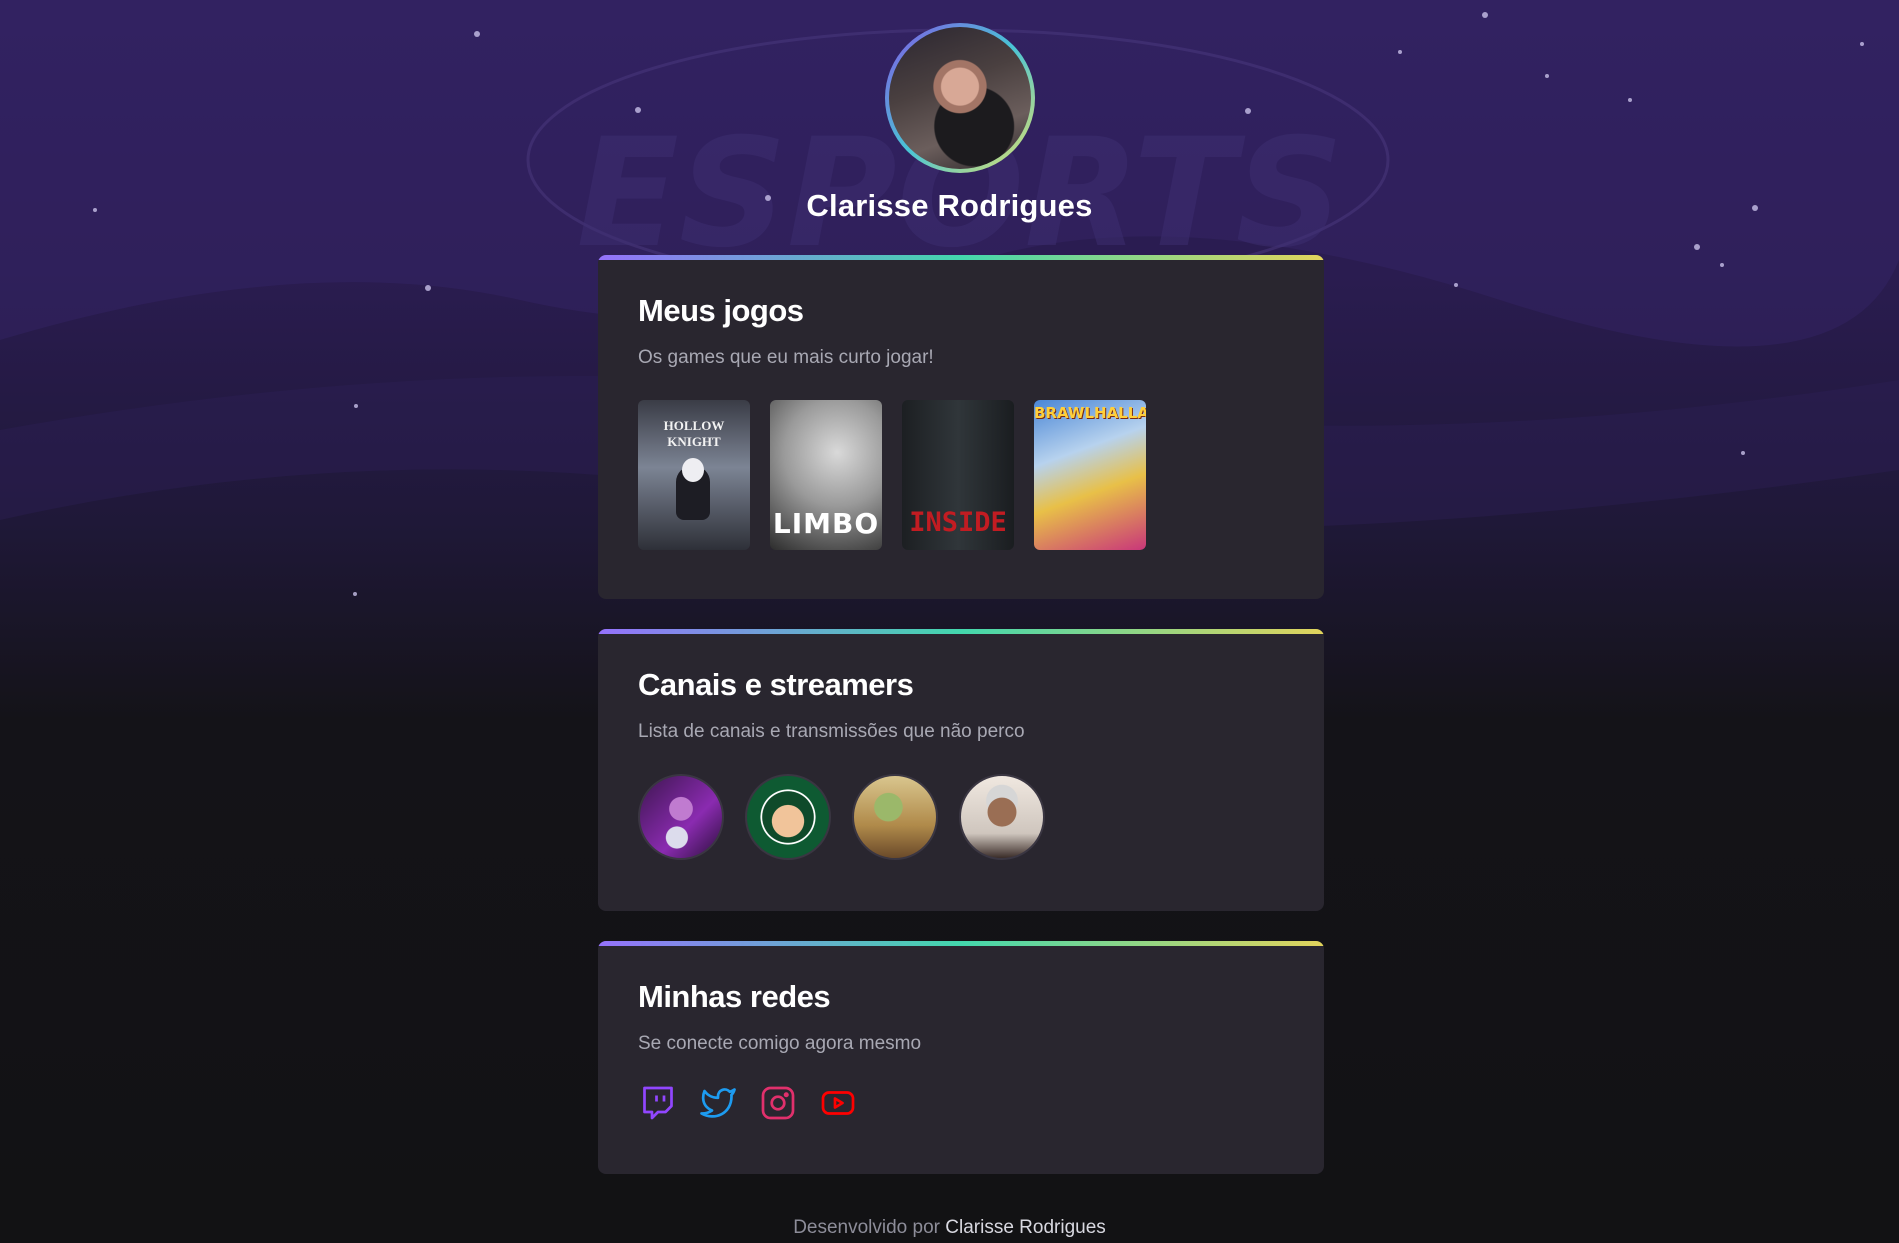 The height and width of the screenshot is (1243, 1899). I want to click on youtube-icon, so click(838, 1103).